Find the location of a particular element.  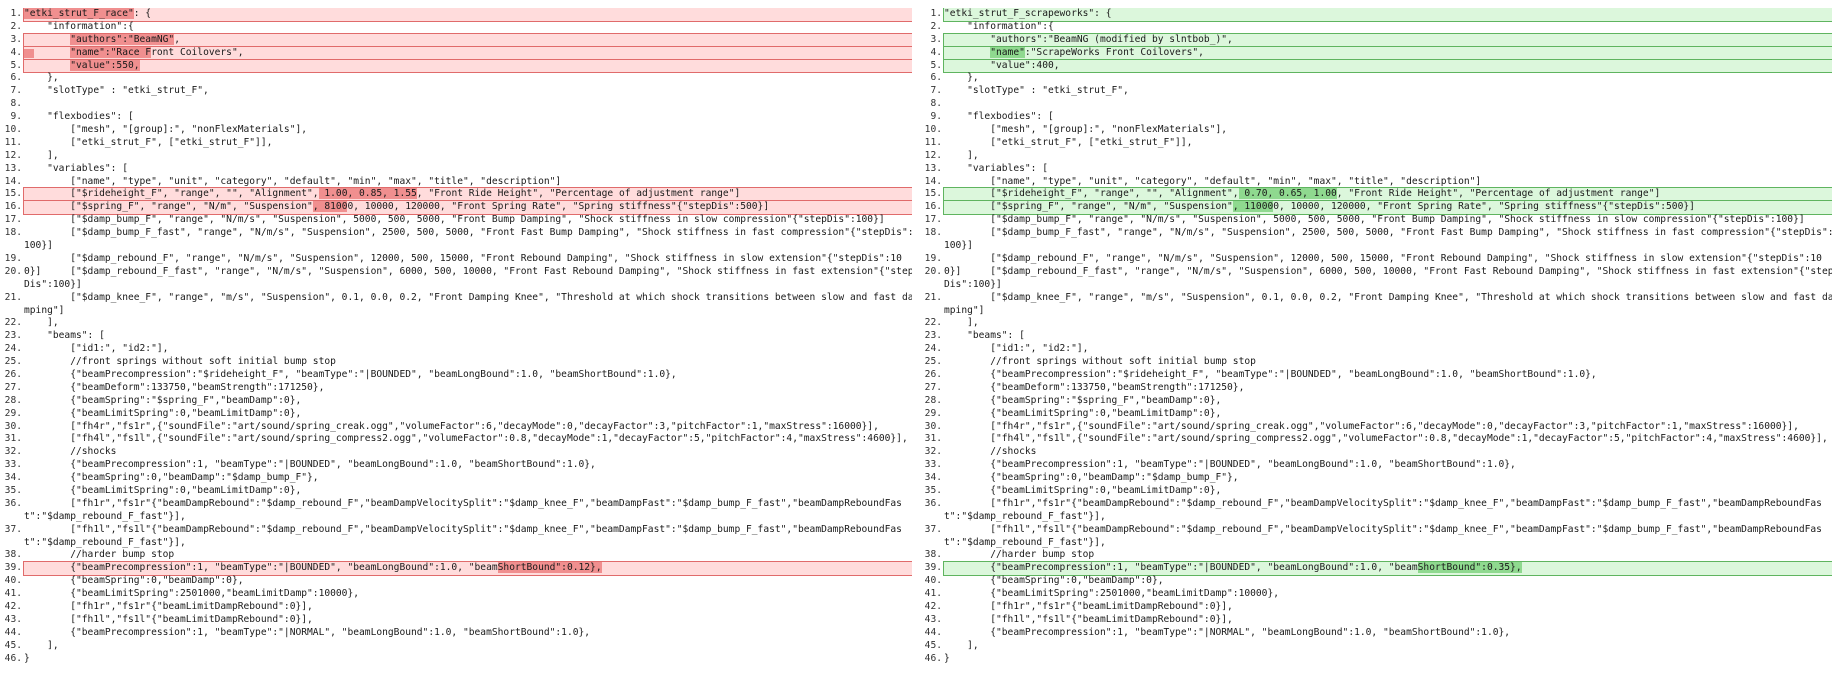

line-number: 30. is located at coordinates (933, 426).